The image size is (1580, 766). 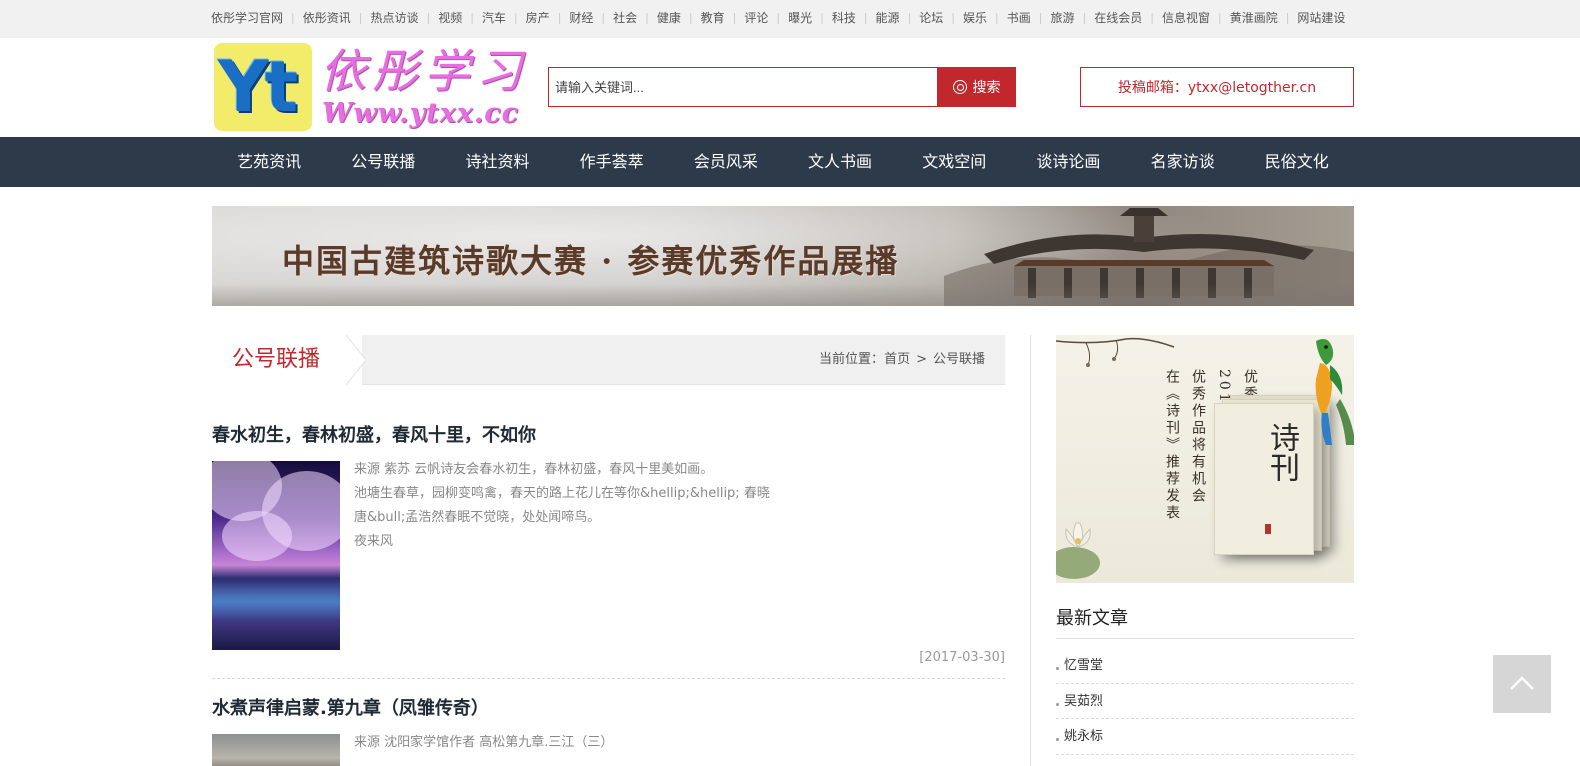 I want to click on breadcrumb-prefix: 当前位置：, so click(x=852, y=359).